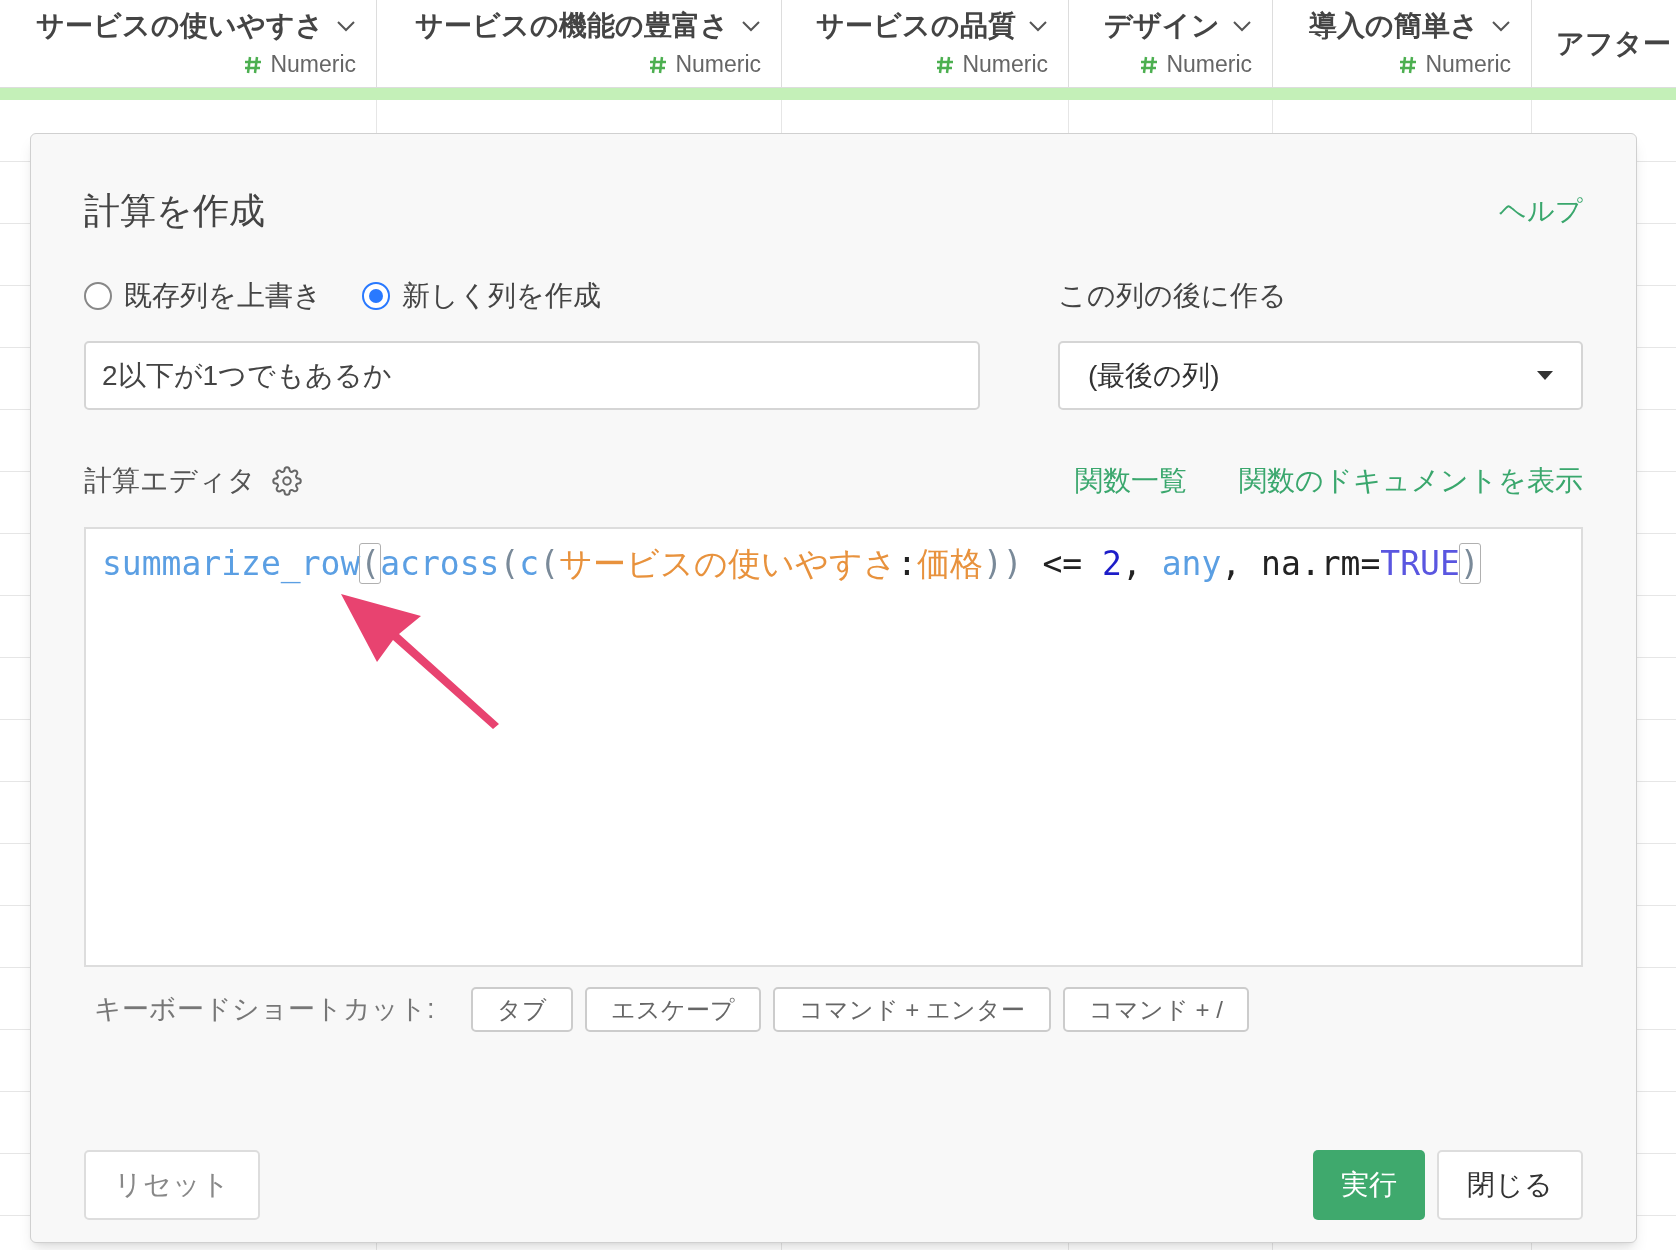 The image size is (1676, 1250). What do you see at coordinates (911, 1009) in the screenshot?
I see `shortcut-key: コマンド + エンター` at bounding box center [911, 1009].